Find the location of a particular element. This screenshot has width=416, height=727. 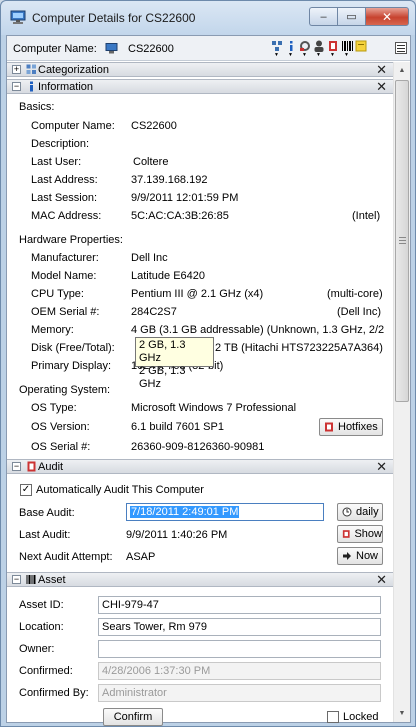

location-input: Sears Tower, Rm 979 is located at coordinates (239, 627).